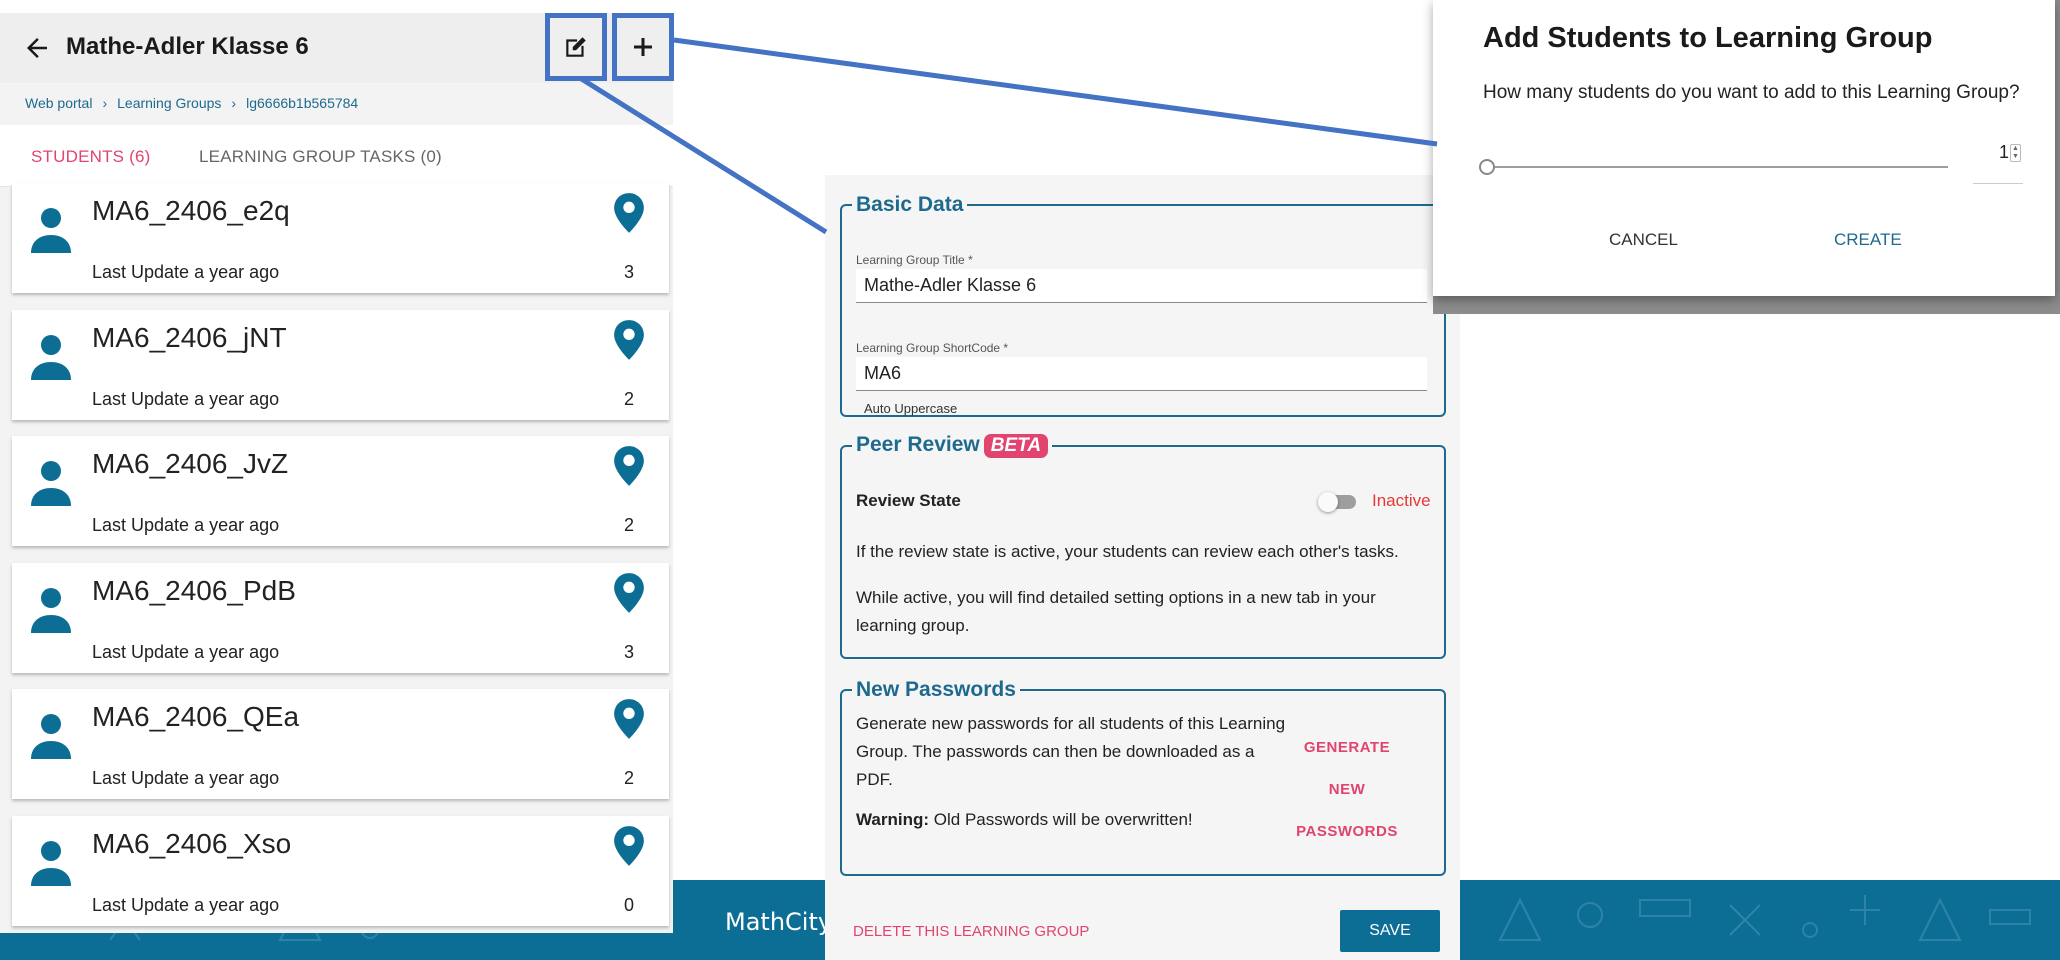  I want to click on generate-new-passwords-button: GENERATE NEW PASSWORDS, so click(1347, 790).